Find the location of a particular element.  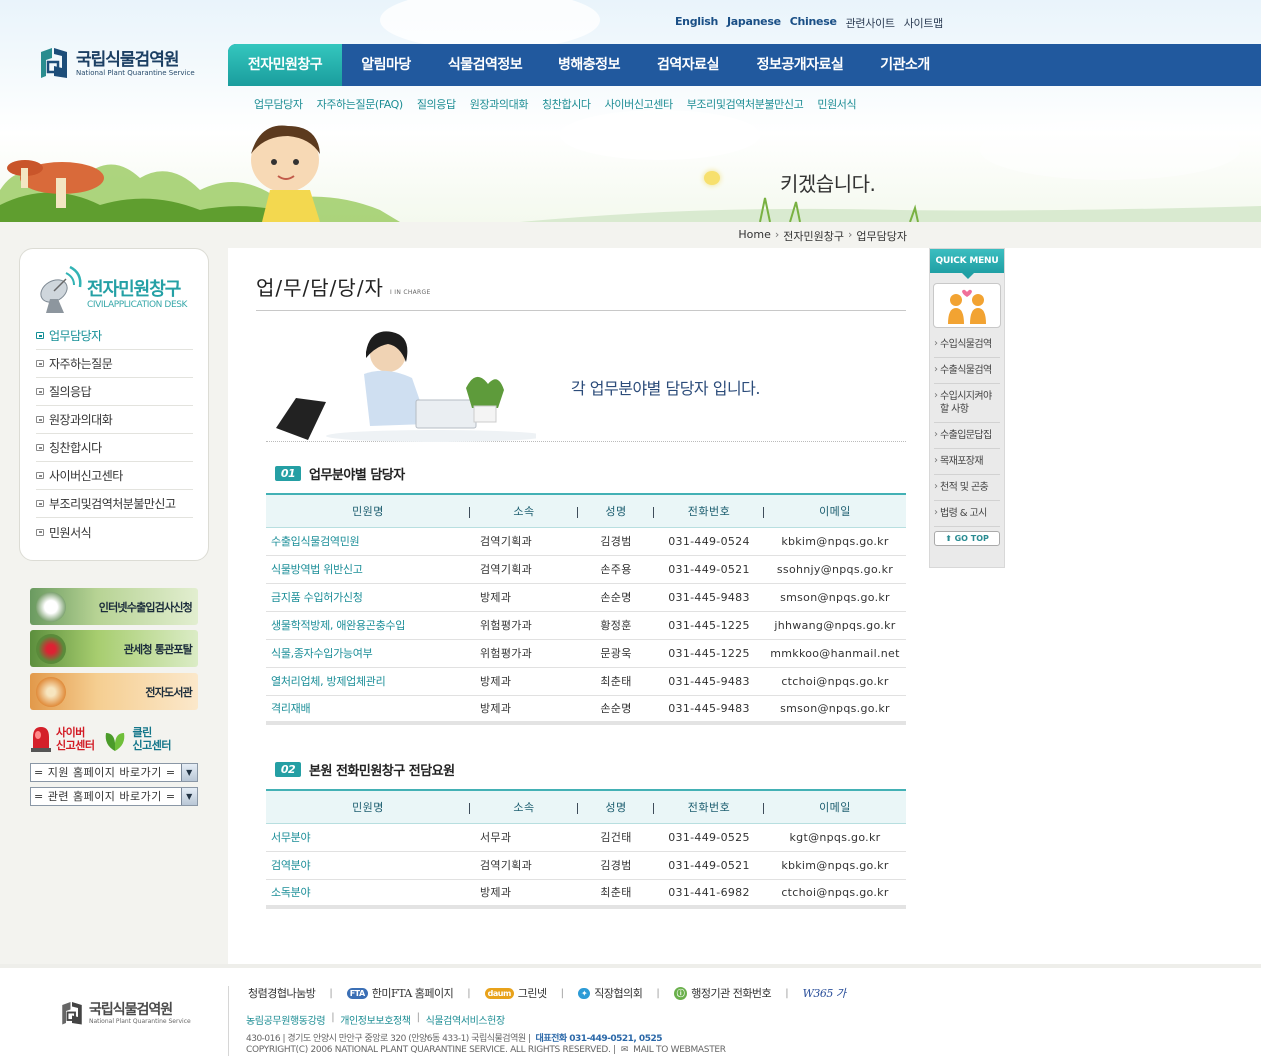

lnb-forms: 민원서식 is located at coordinates (836, 104).